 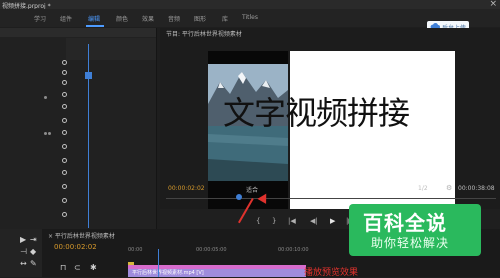 I want to click on program-current-timecode: 00:00:02:02, so click(x=186, y=188).